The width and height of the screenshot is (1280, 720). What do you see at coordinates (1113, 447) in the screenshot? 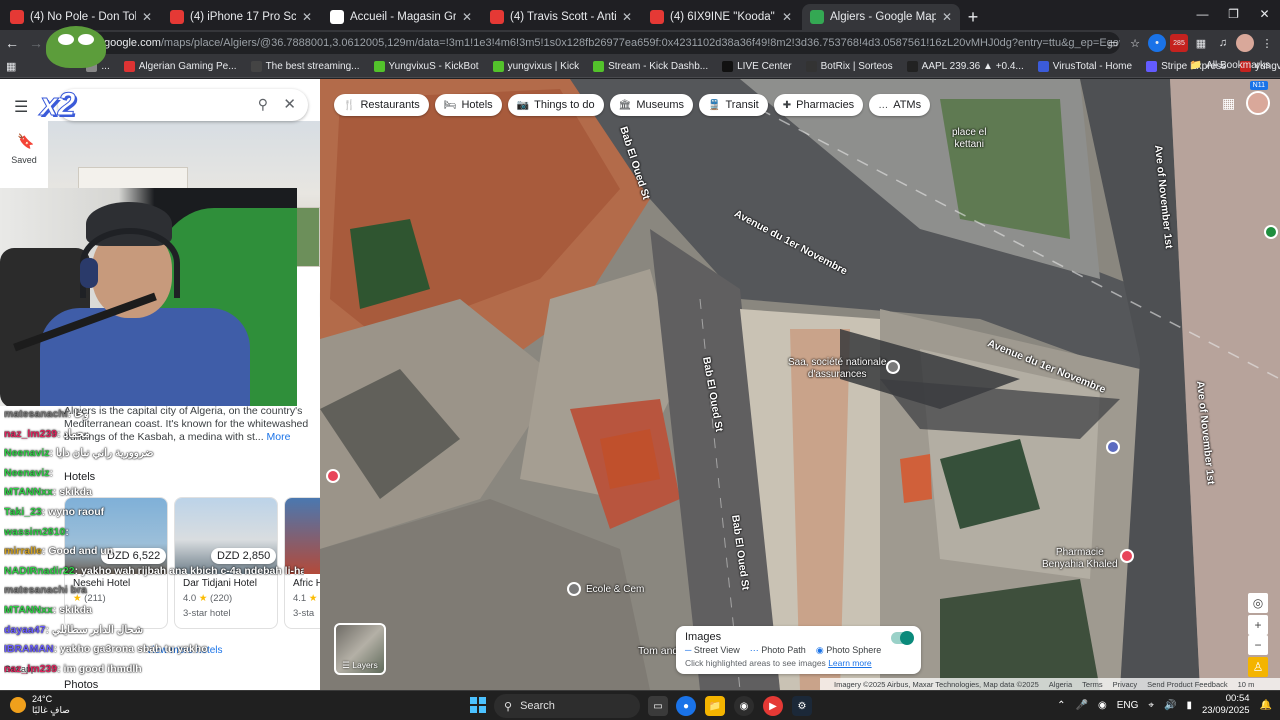
I see `transit-pin` at bounding box center [1113, 447].